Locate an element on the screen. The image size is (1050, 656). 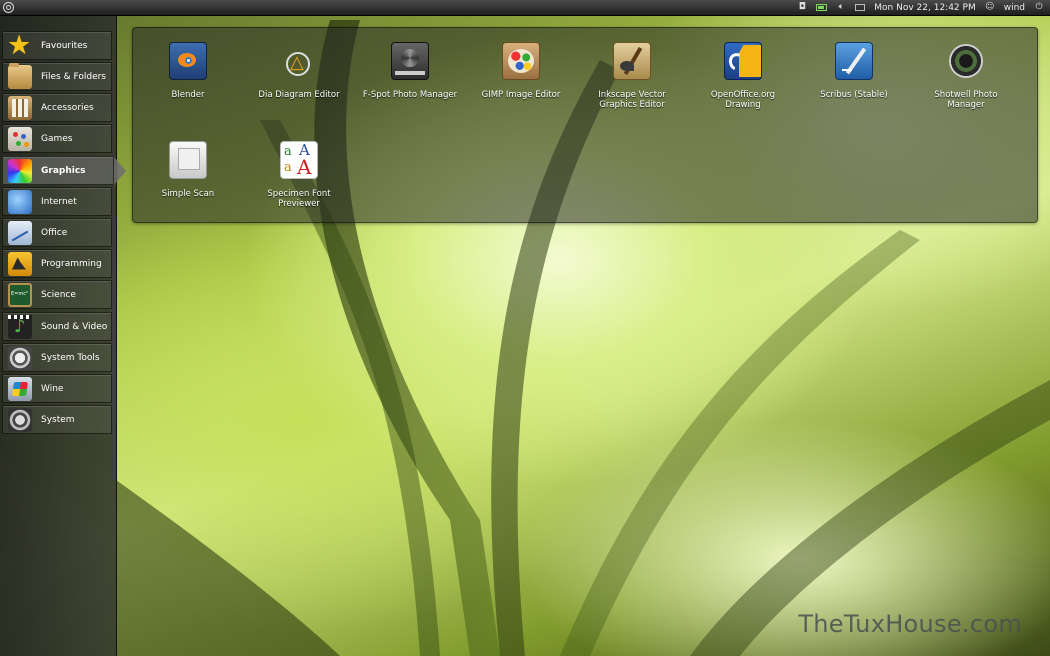
game-icon is located at coordinates (20, 138).